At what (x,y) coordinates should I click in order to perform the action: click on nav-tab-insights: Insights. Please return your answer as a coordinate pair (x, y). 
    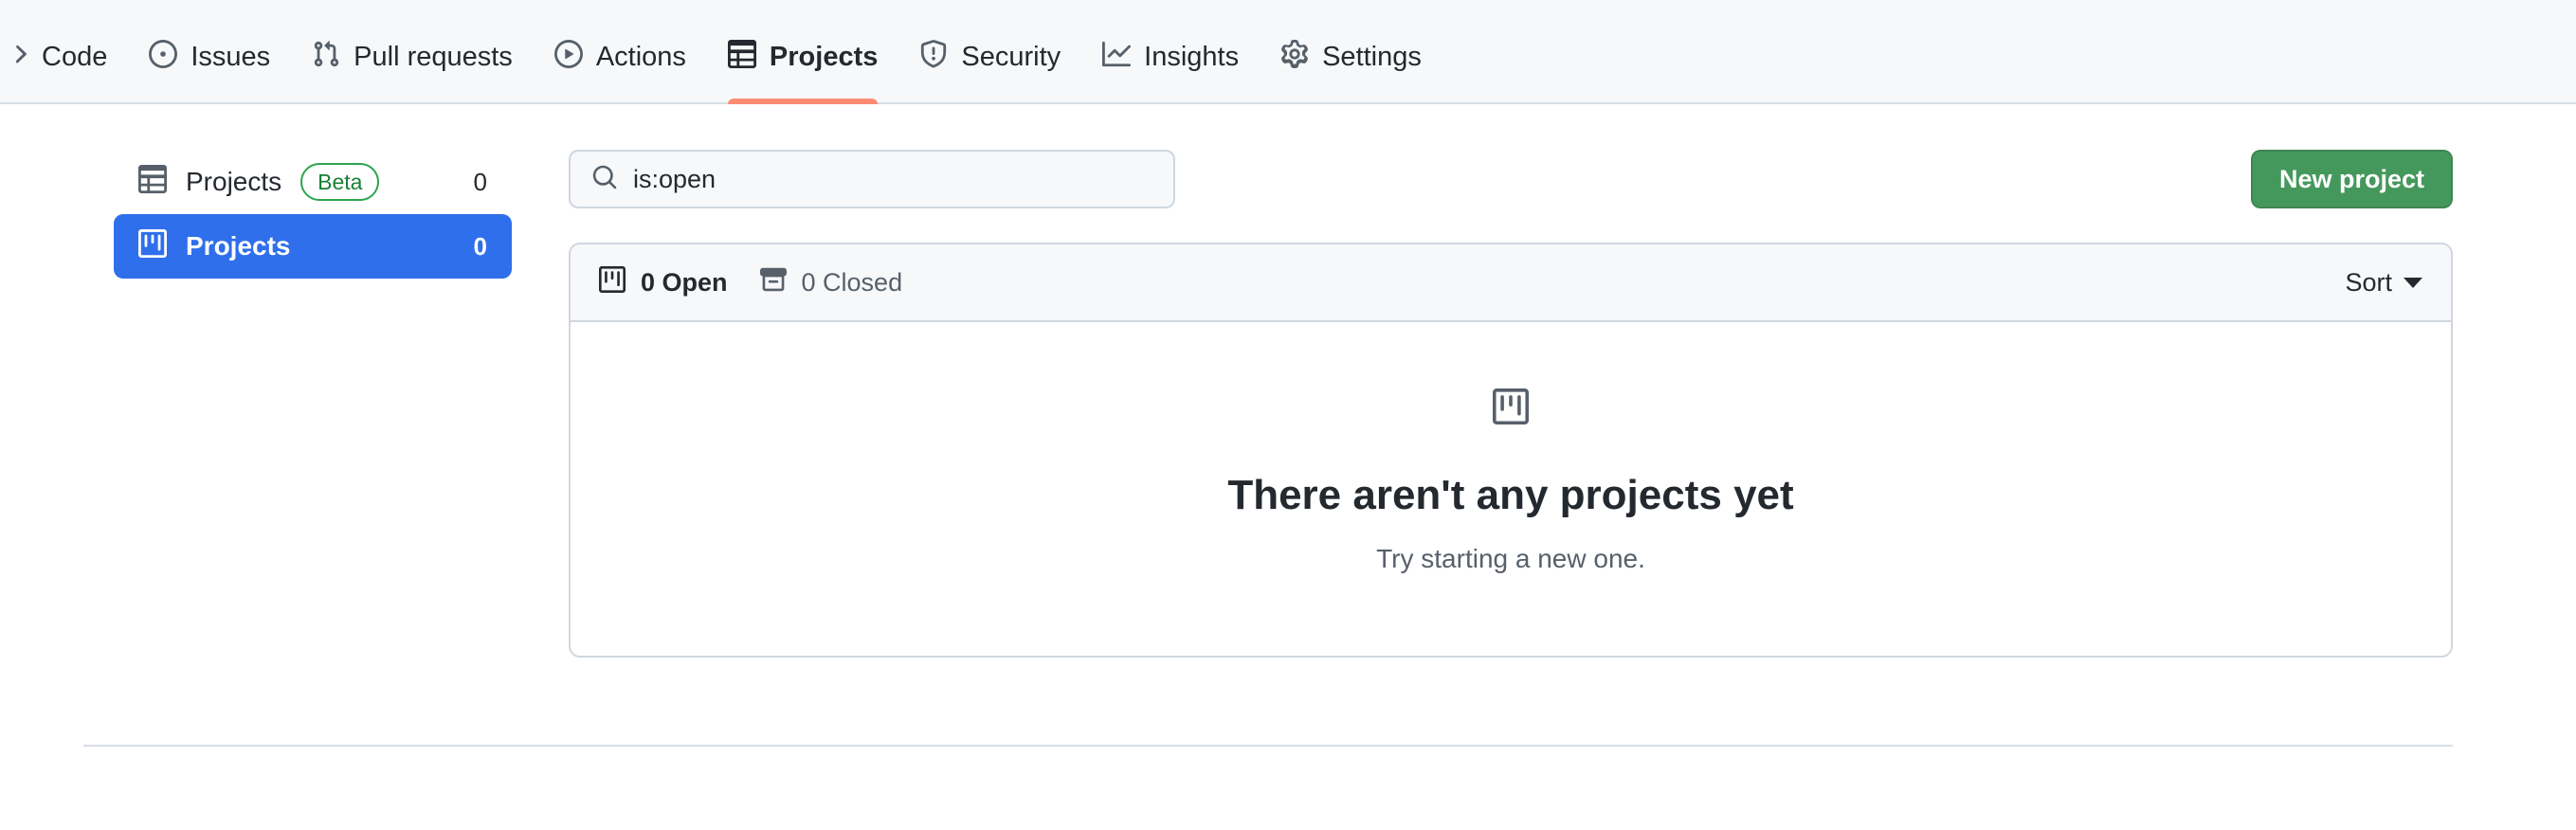
    Looking at the image, I should click on (1170, 51).